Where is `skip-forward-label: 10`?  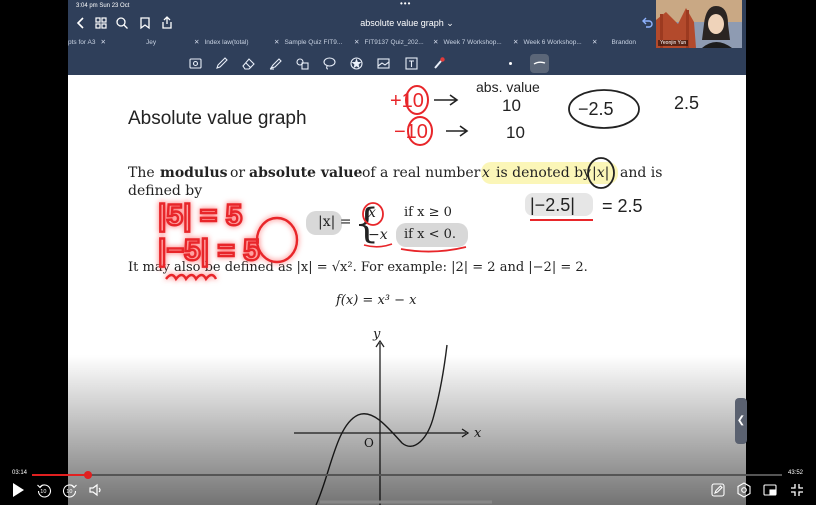 skip-forward-label: 10 is located at coordinates (69, 492).